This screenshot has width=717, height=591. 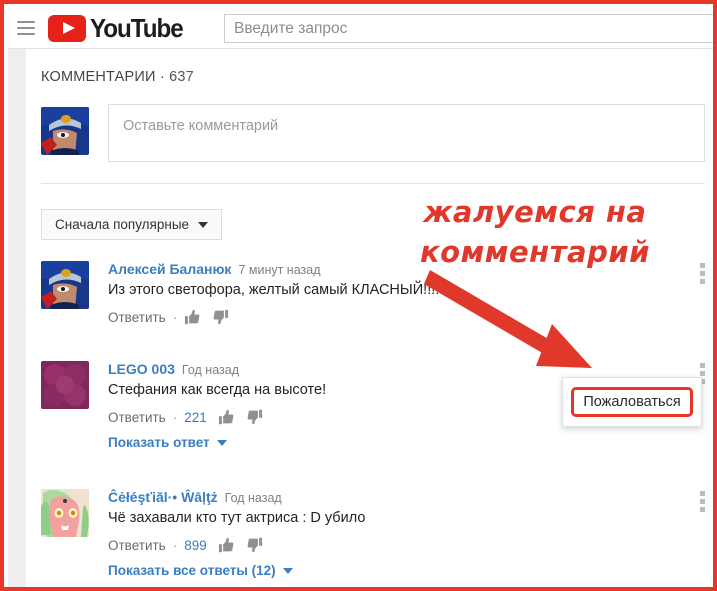 What do you see at coordinates (181, 77) in the screenshot?
I see `comments-count: 637` at bounding box center [181, 77].